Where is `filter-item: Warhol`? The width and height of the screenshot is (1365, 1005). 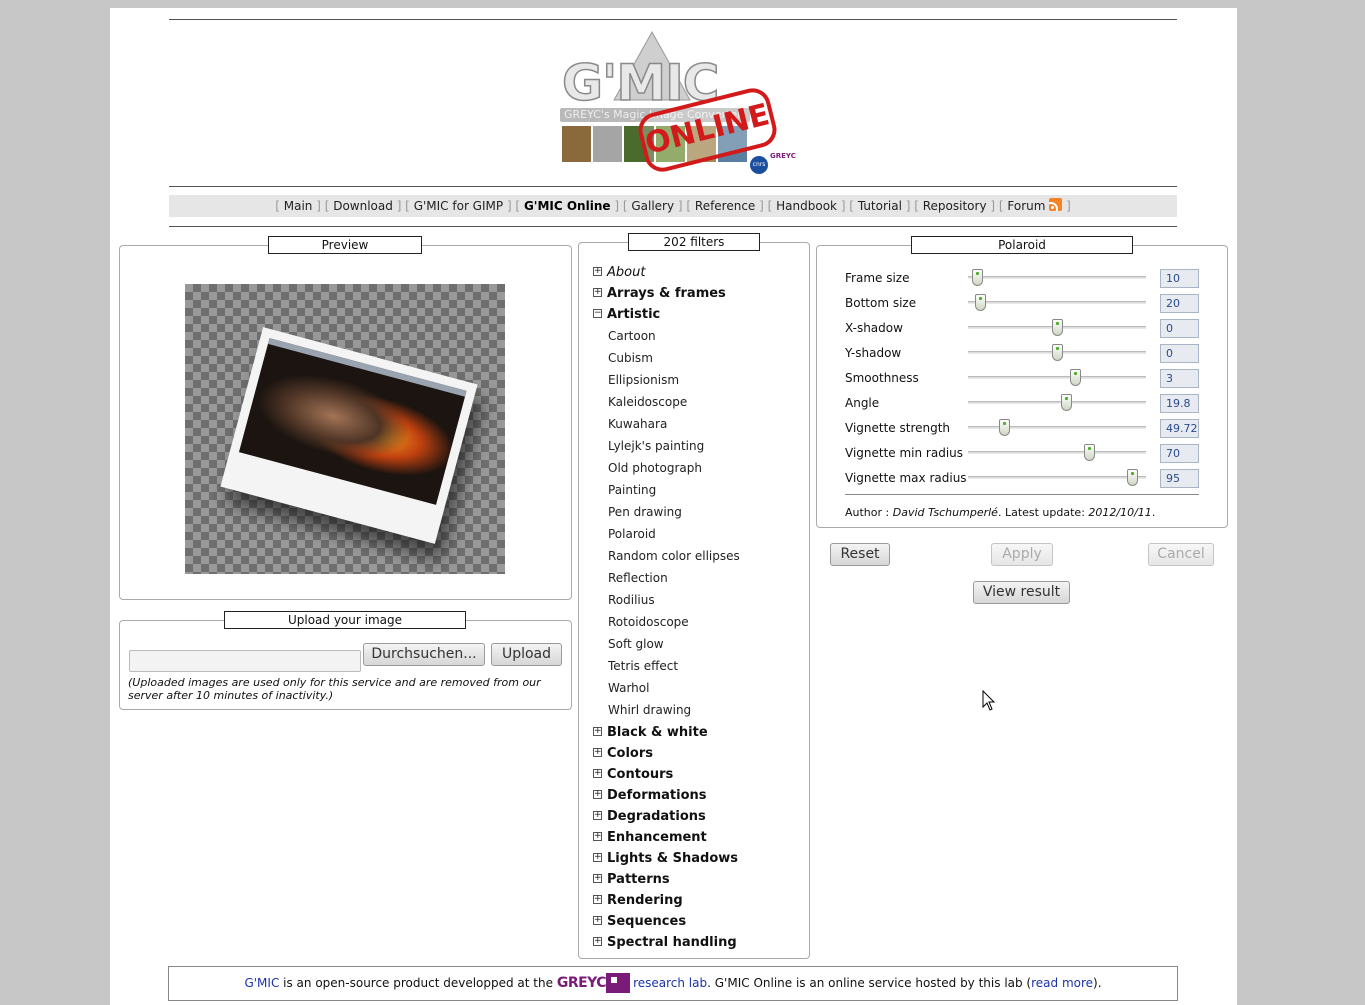
filter-item: Warhol is located at coordinates (628, 688).